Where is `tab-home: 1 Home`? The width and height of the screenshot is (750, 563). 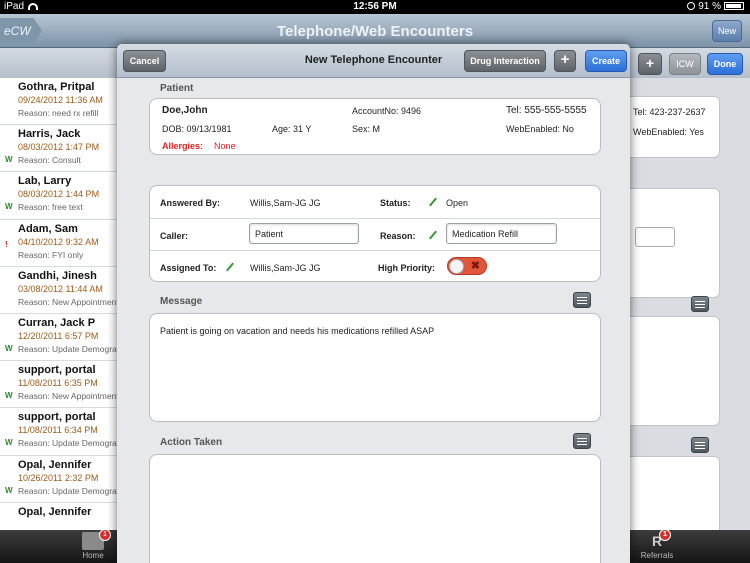
tab-home: 1 Home is located at coordinates (95, 544).